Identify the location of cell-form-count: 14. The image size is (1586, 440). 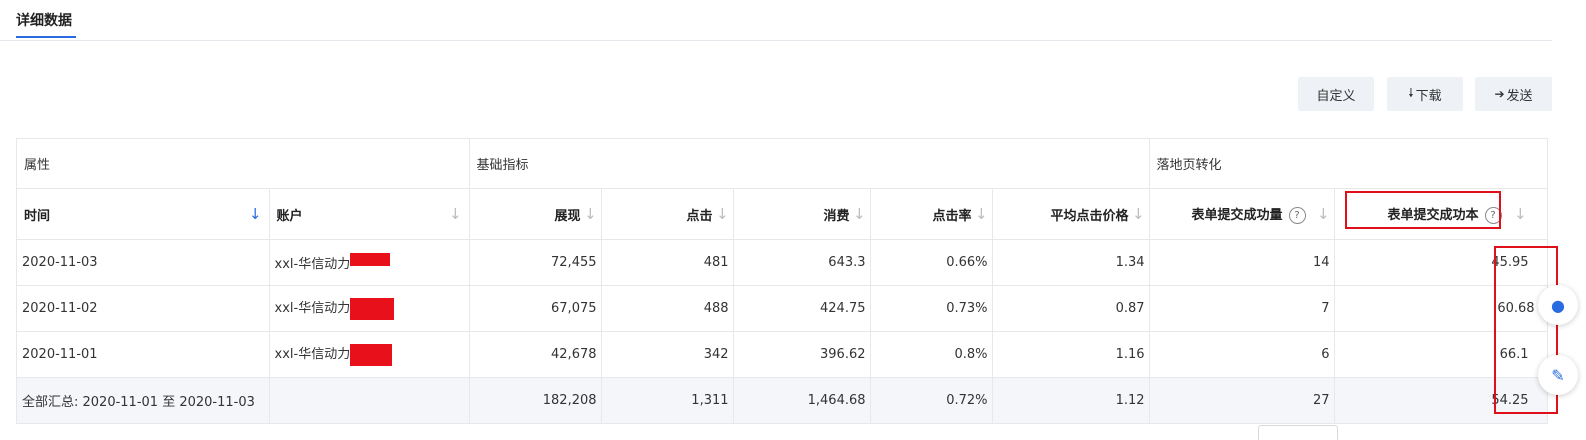
(1242, 262).